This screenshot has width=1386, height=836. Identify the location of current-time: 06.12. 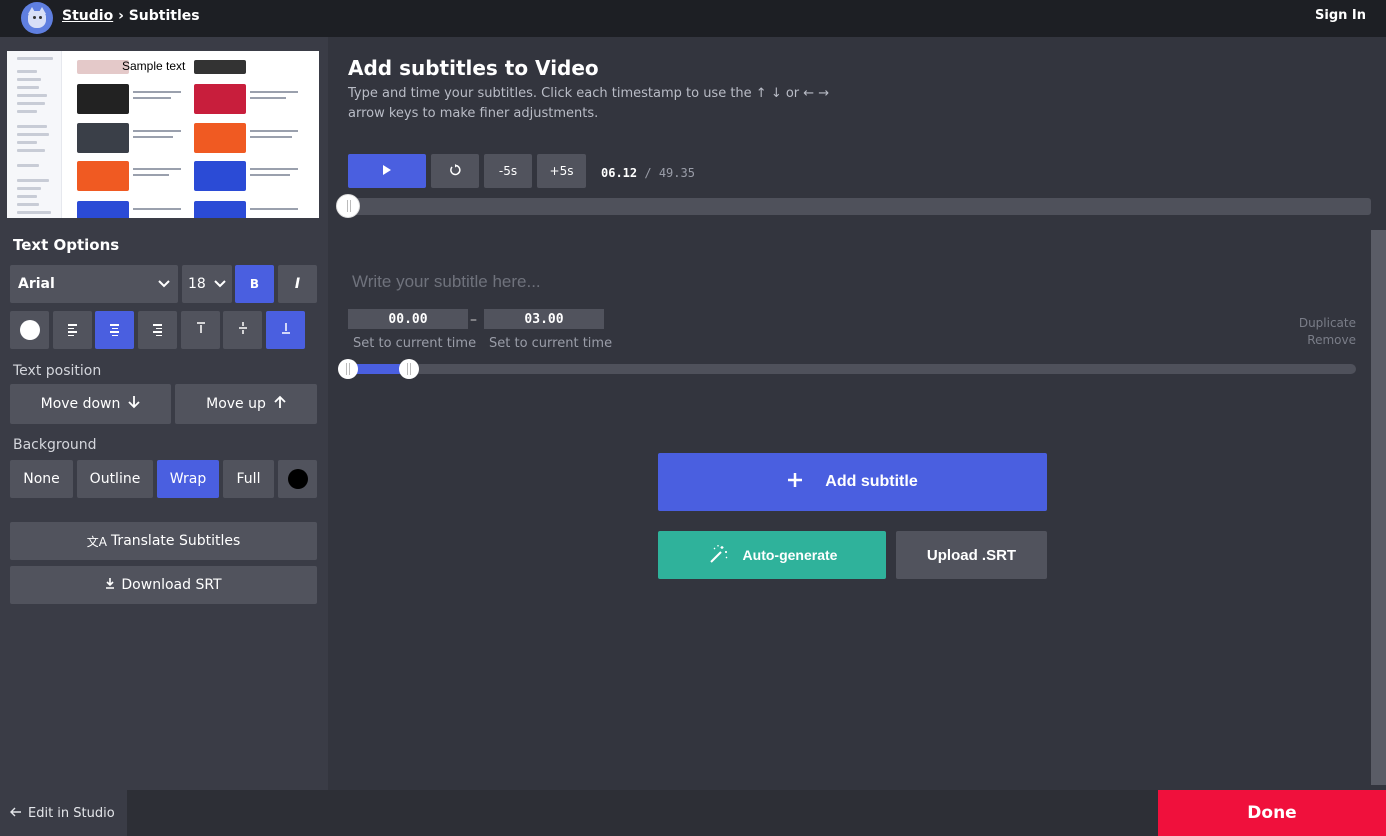
(619, 173).